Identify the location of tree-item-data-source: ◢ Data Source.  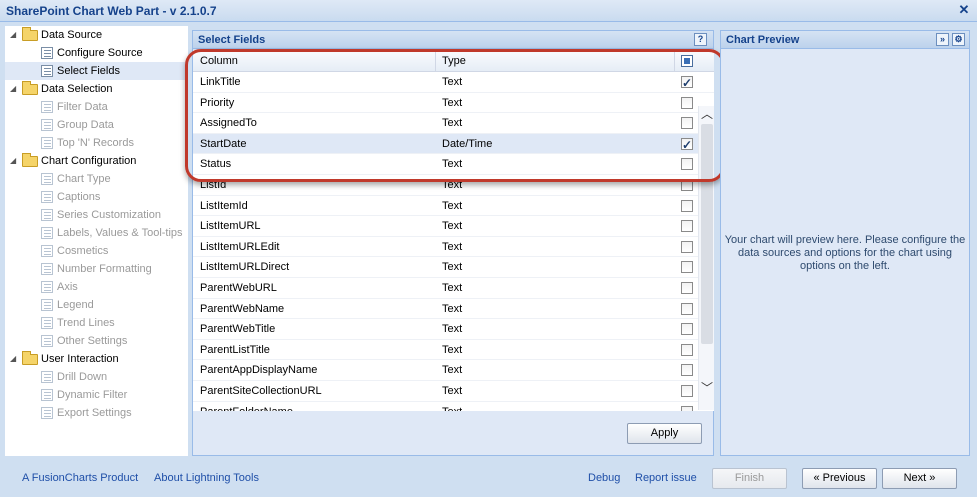
(96, 35).